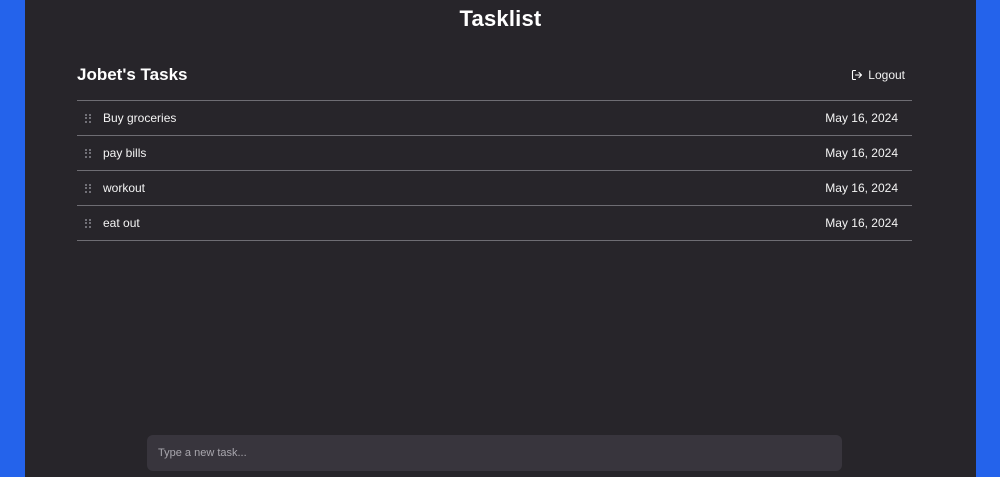 This screenshot has height=477, width=1000. I want to click on task-row: workout May 16, 2024, so click(494, 188).